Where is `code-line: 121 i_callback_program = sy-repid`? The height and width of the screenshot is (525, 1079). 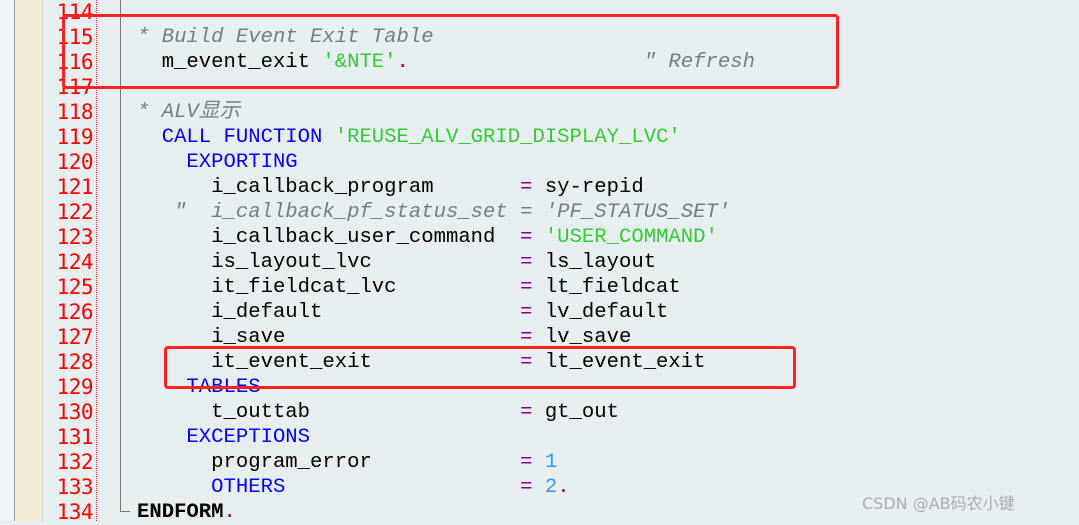
code-line: 121 i_callback_program = sy-repid is located at coordinates (539, 187).